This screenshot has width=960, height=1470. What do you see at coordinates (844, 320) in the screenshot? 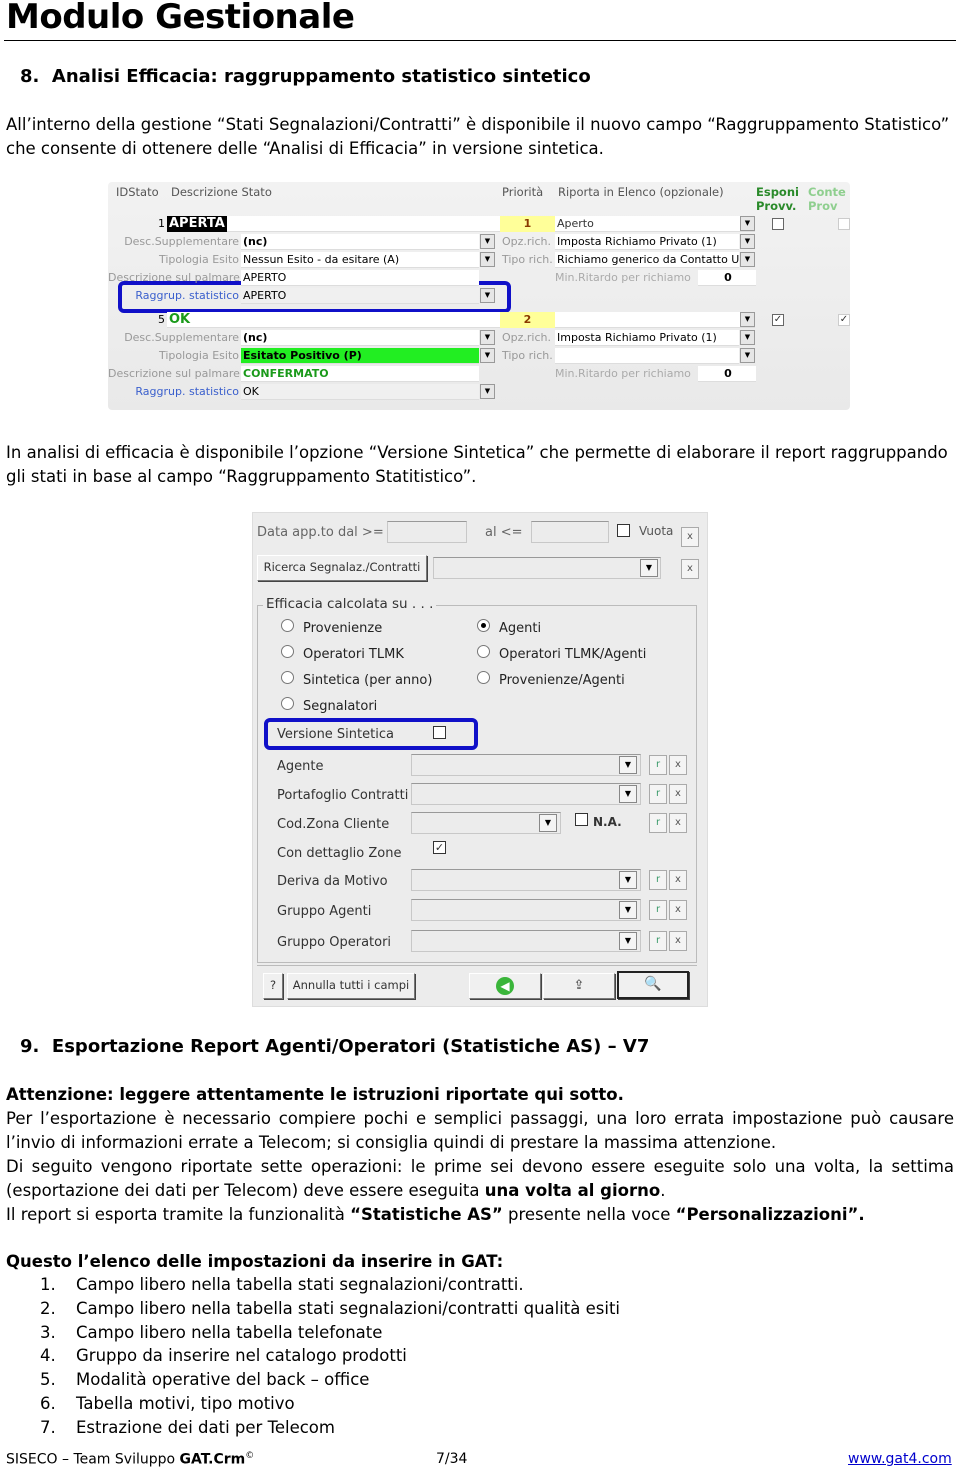
I see `conte-checkbox: ✓` at bounding box center [844, 320].